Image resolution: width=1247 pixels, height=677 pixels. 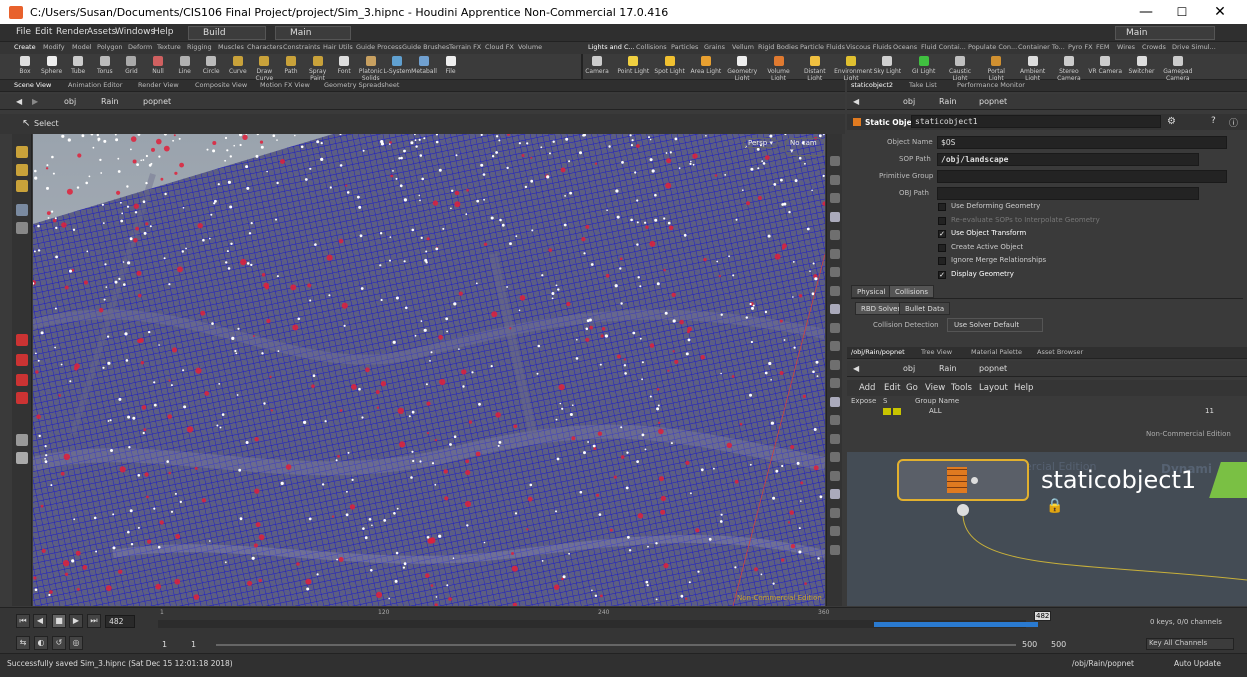 What do you see at coordinates (227, 33) in the screenshot?
I see `desktop-build-dropdown: Build` at bounding box center [227, 33].